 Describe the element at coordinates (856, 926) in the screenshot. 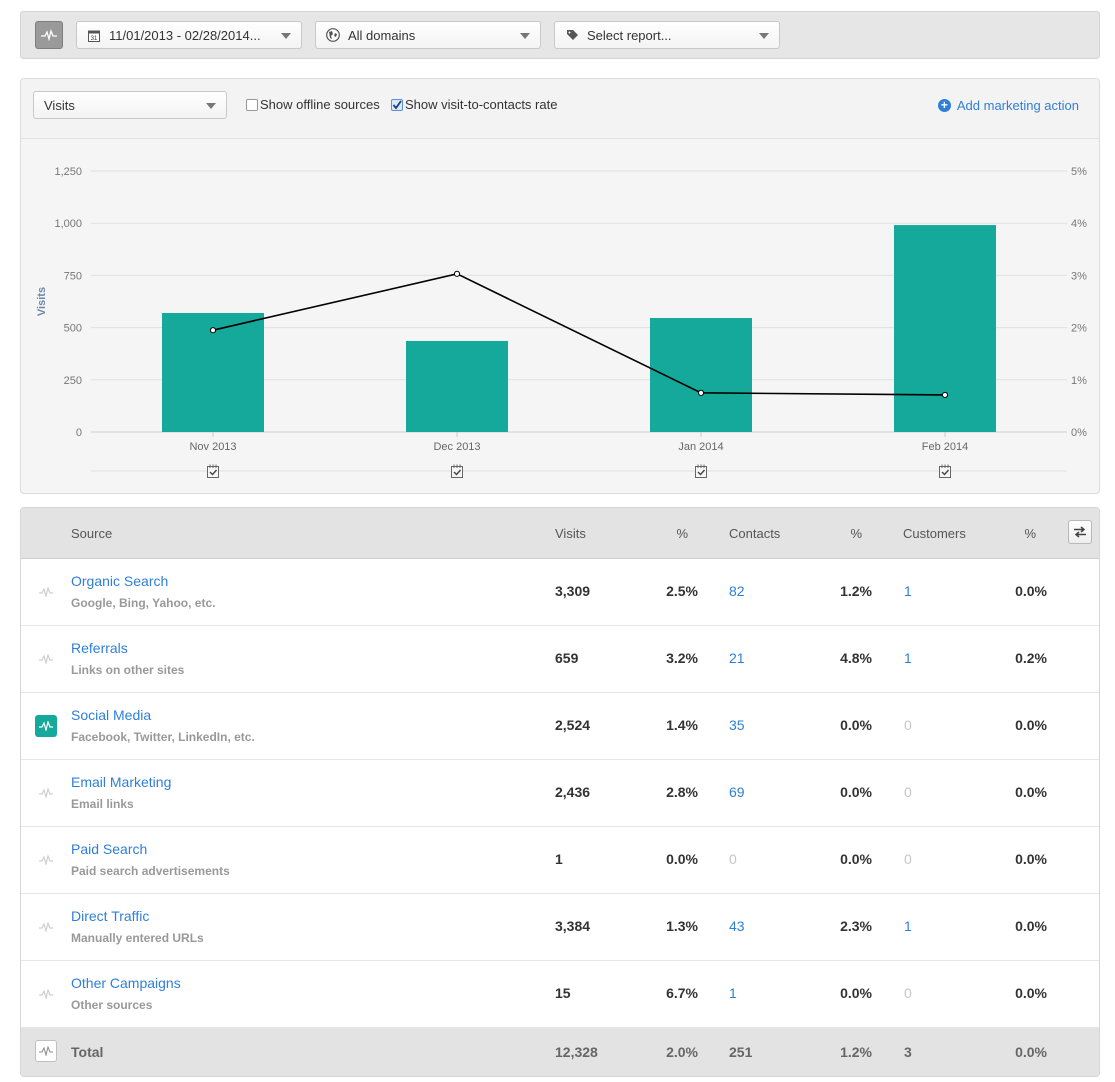

I see `contacts-pct-value: 2.3%` at that location.